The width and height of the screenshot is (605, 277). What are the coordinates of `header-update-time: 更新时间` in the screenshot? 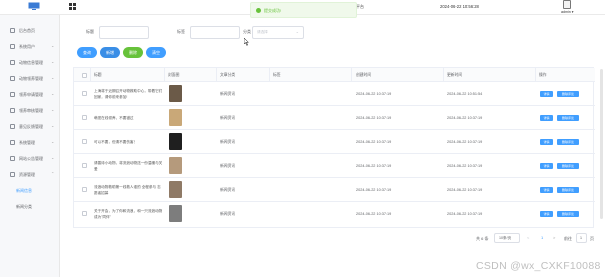 It's located at (454, 75).